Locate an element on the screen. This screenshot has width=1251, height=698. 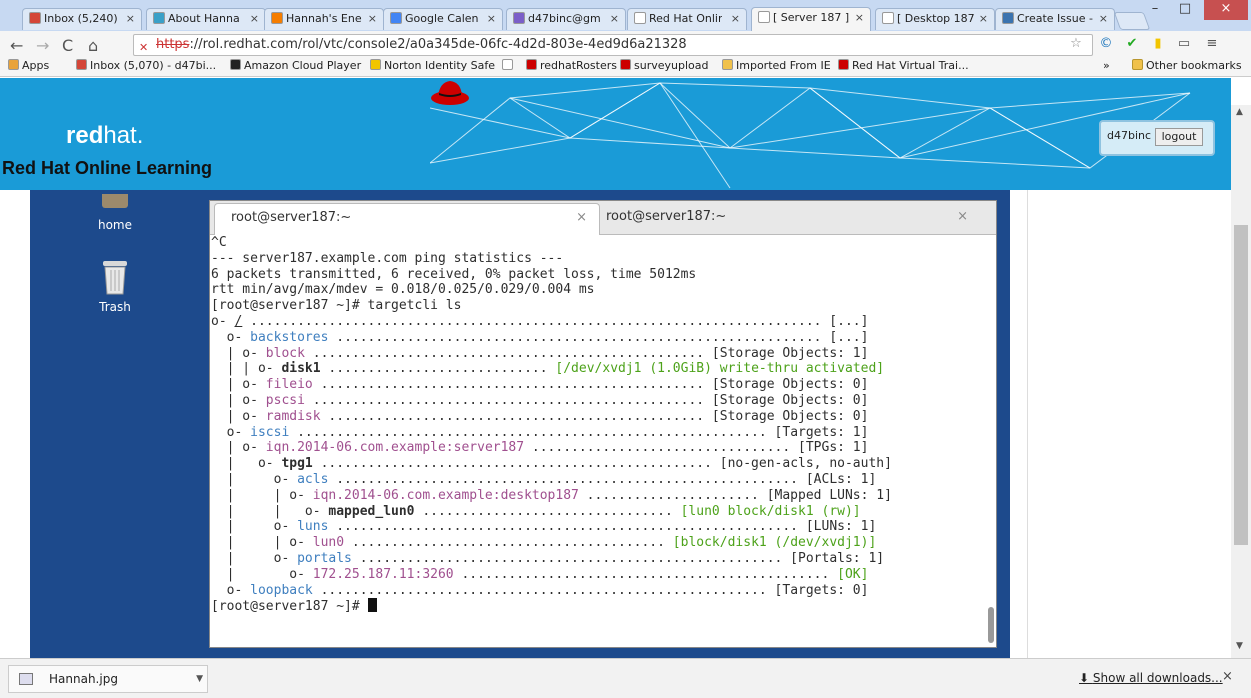
browser-tab: [ Desktop 187 × is located at coordinates (935, 19).